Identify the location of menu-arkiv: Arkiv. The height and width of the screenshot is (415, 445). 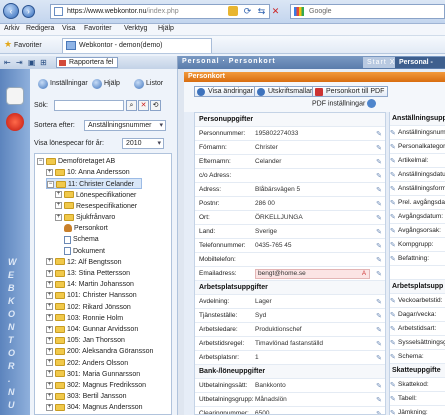
(12, 28).